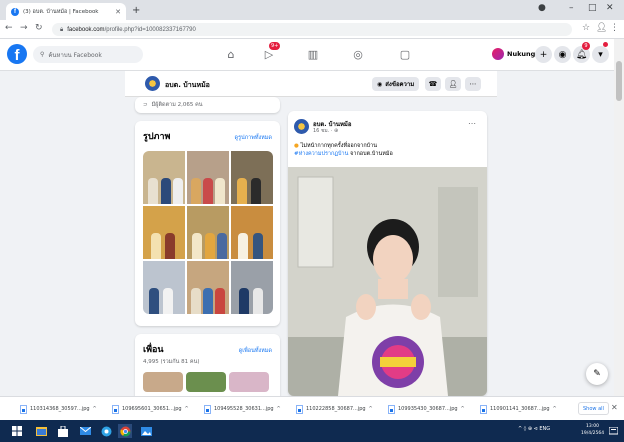 The image size is (624, 442). Describe the element at coordinates (405, 55) in the screenshot. I see `gaming-icon: ▢` at that location.